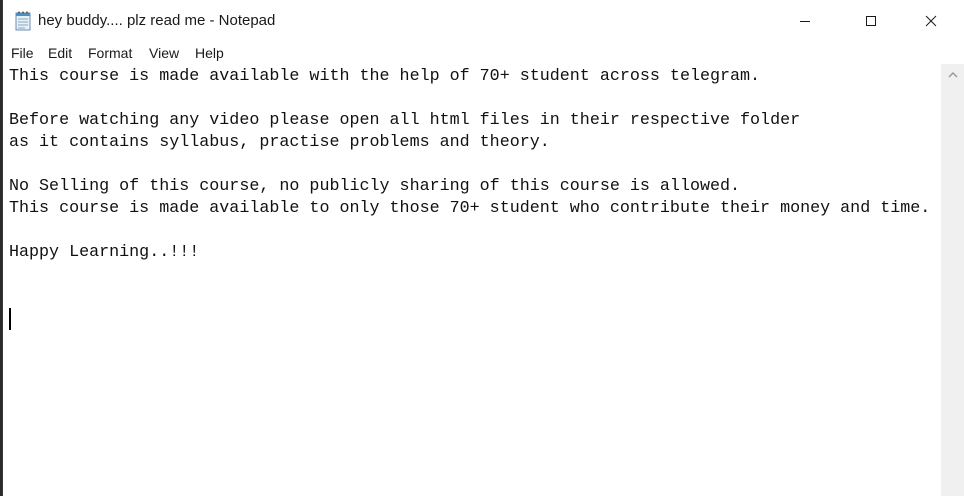 This screenshot has height=496, width=964. I want to click on title-bar: hey buddy.... plz read me - Notepad, so click(483, 21).